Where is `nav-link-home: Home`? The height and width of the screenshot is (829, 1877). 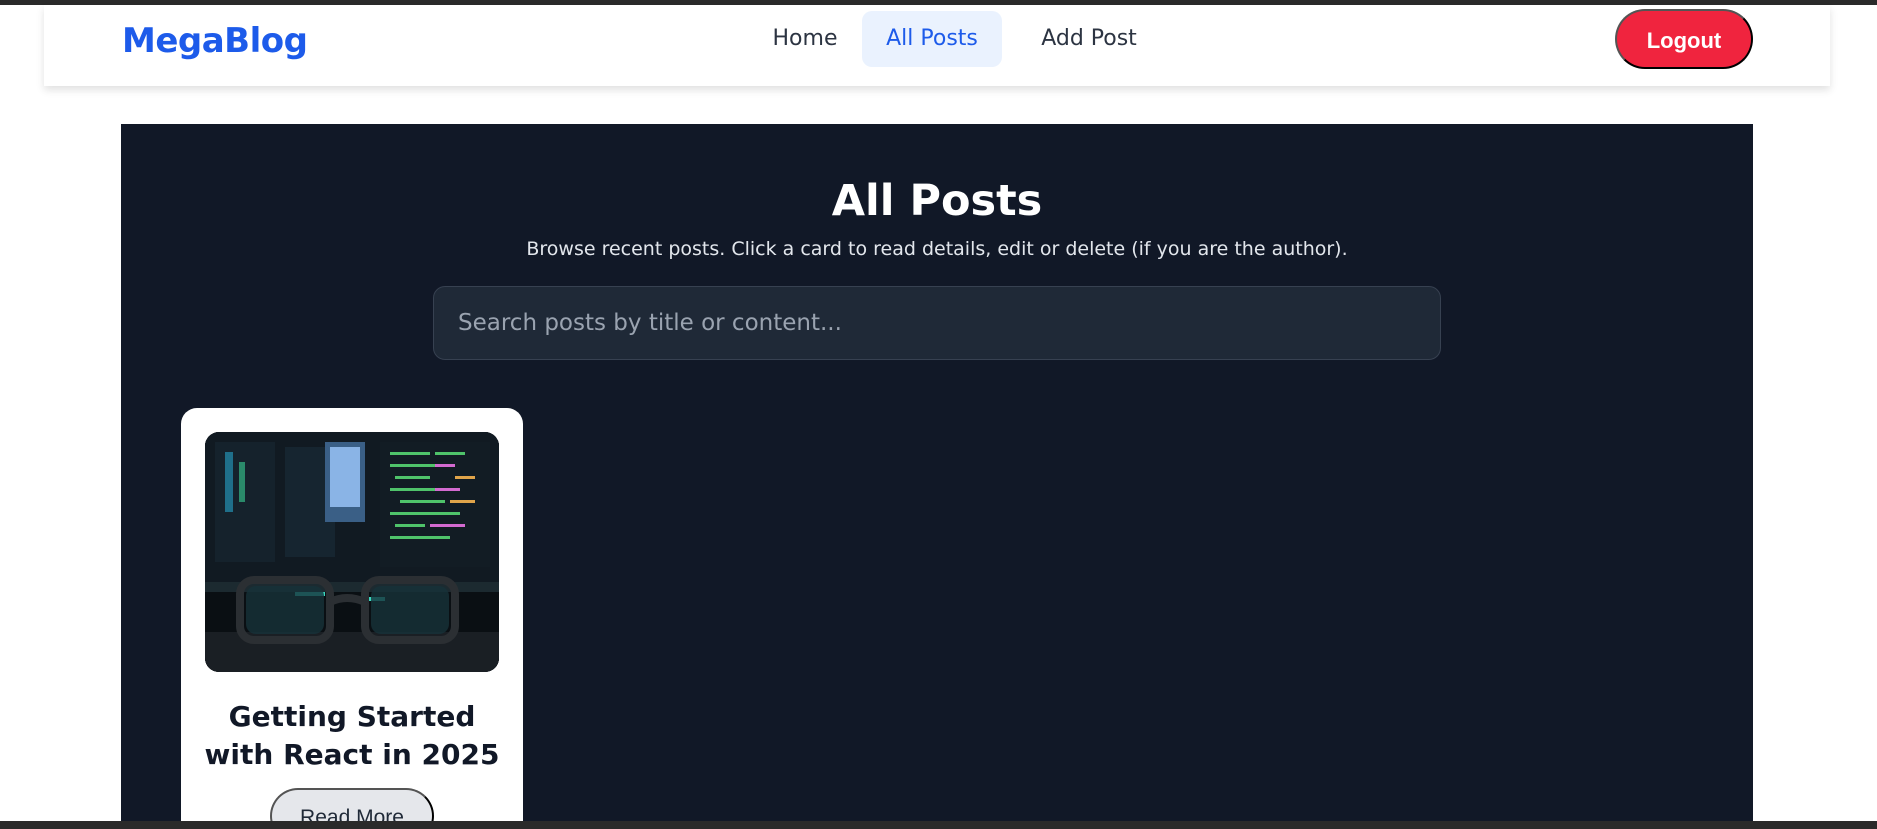 nav-link-home: Home is located at coordinates (805, 39).